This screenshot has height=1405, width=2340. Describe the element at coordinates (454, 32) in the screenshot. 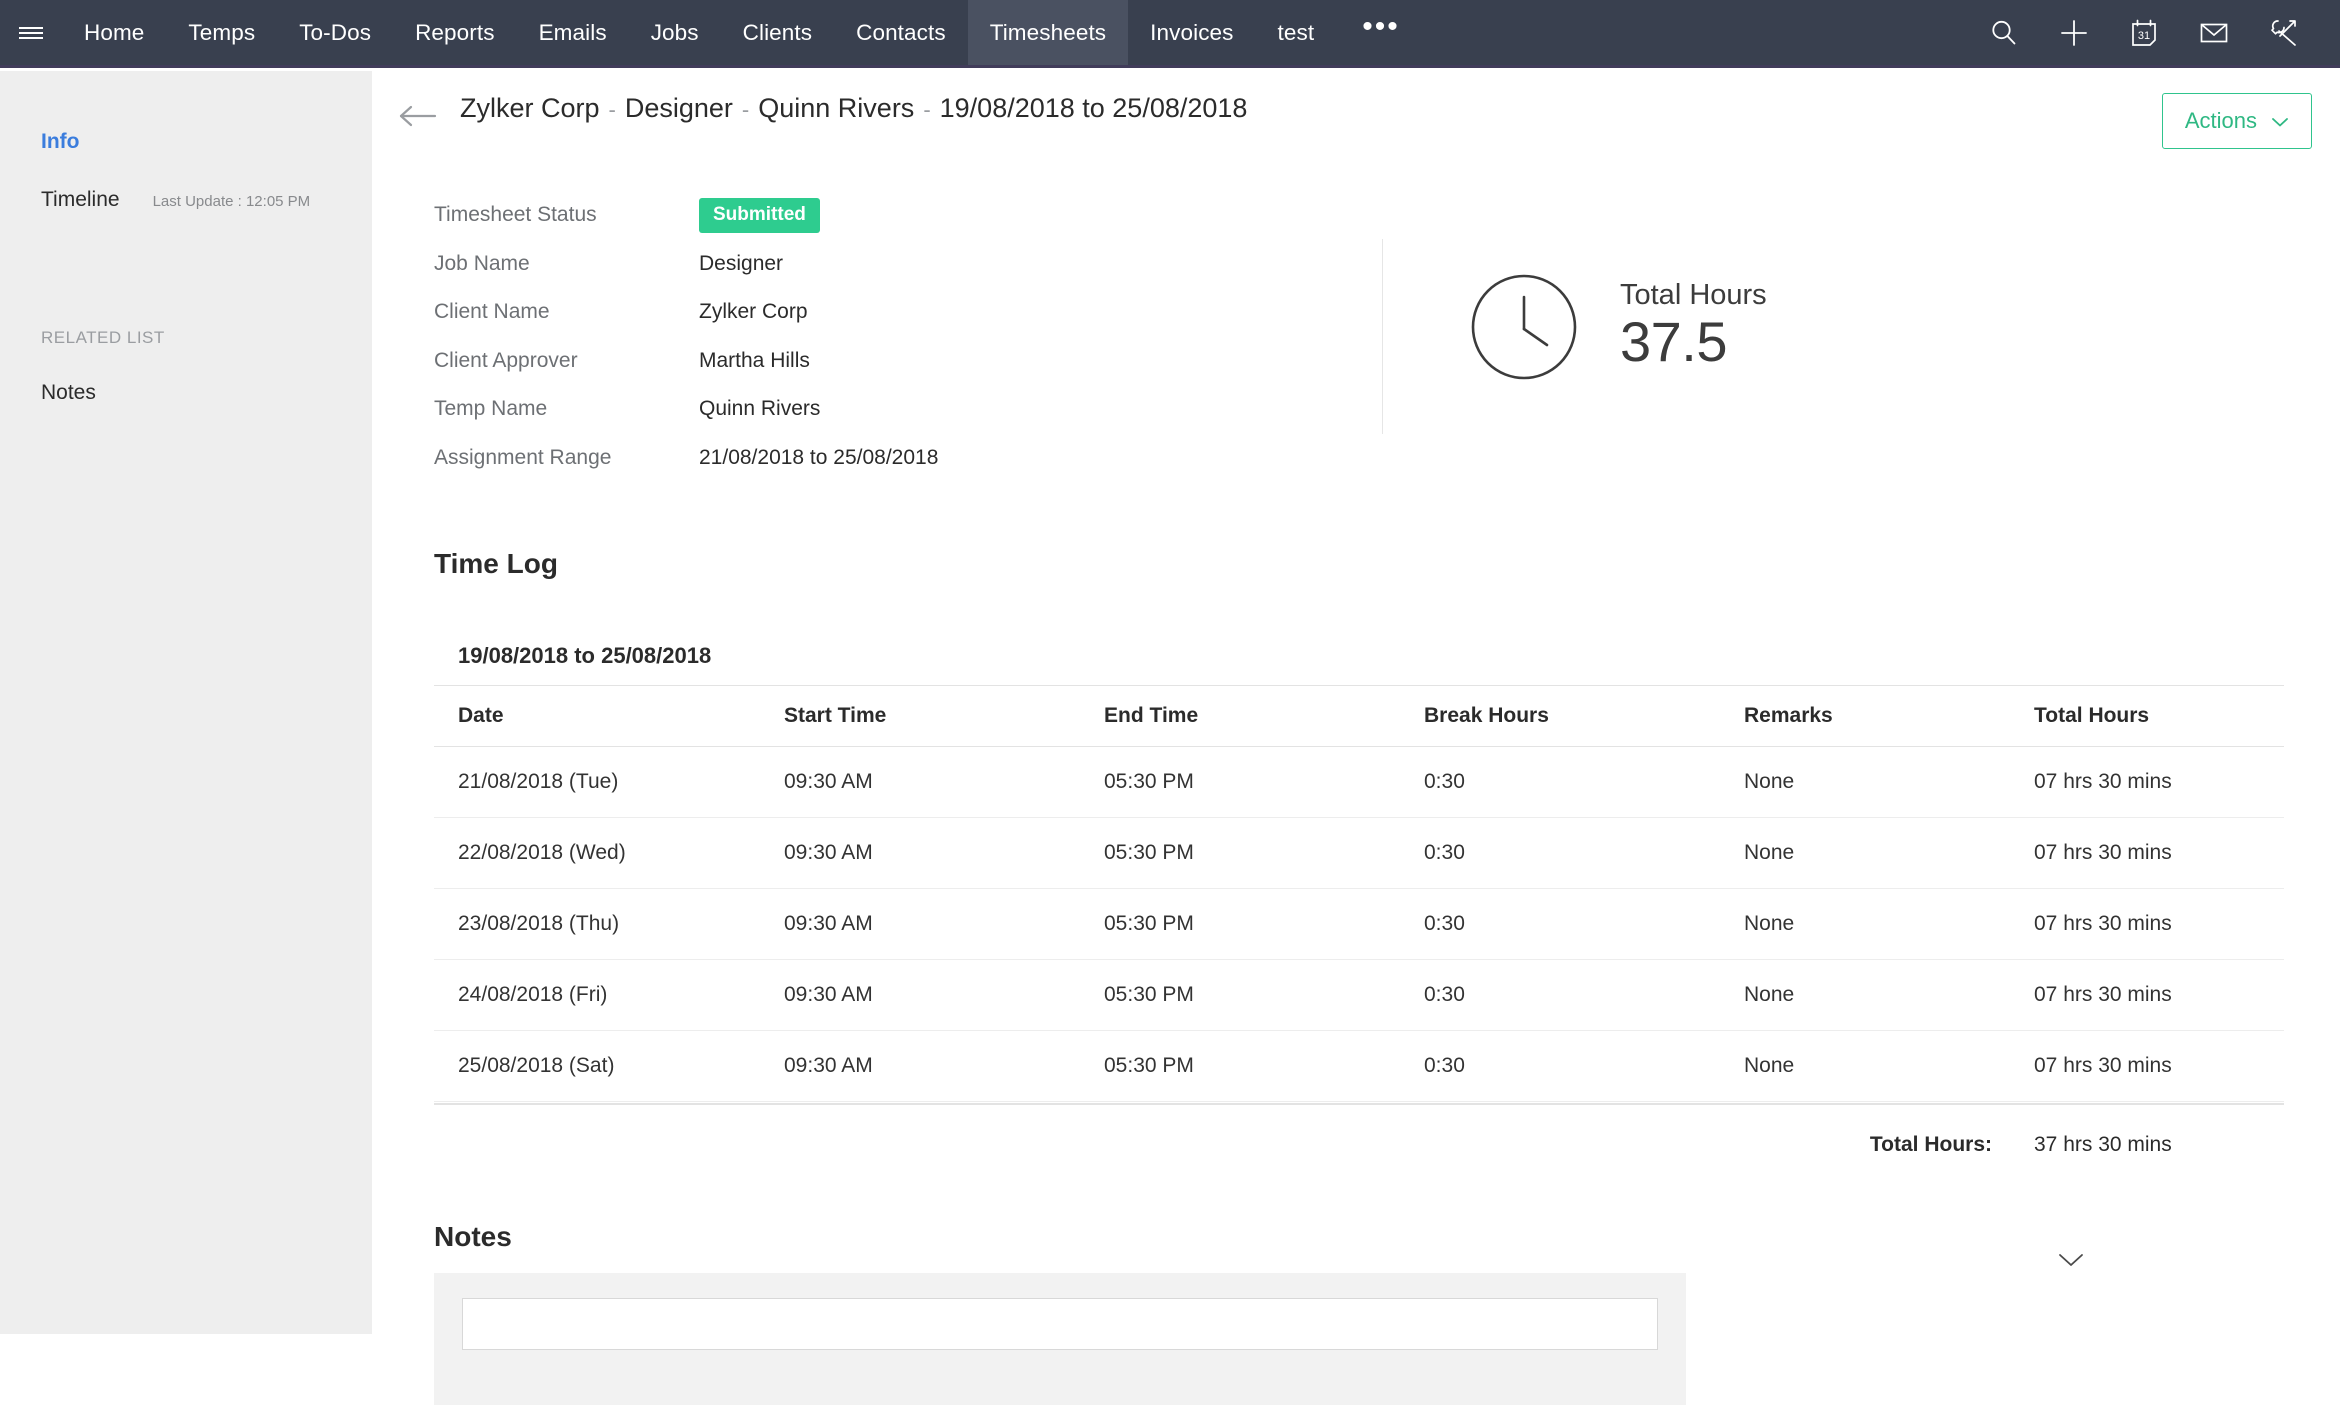

I see `nav-item-reports: Reports` at that location.